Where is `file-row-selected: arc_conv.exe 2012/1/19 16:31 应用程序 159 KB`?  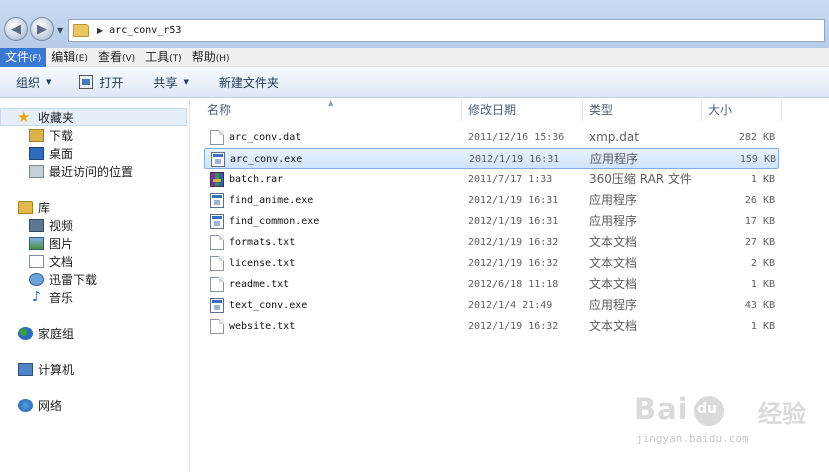 file-row-selected: arc_conv.exe 2012/1/19 16:31 应用程序 159 KB is located at coordinates (491, 158).